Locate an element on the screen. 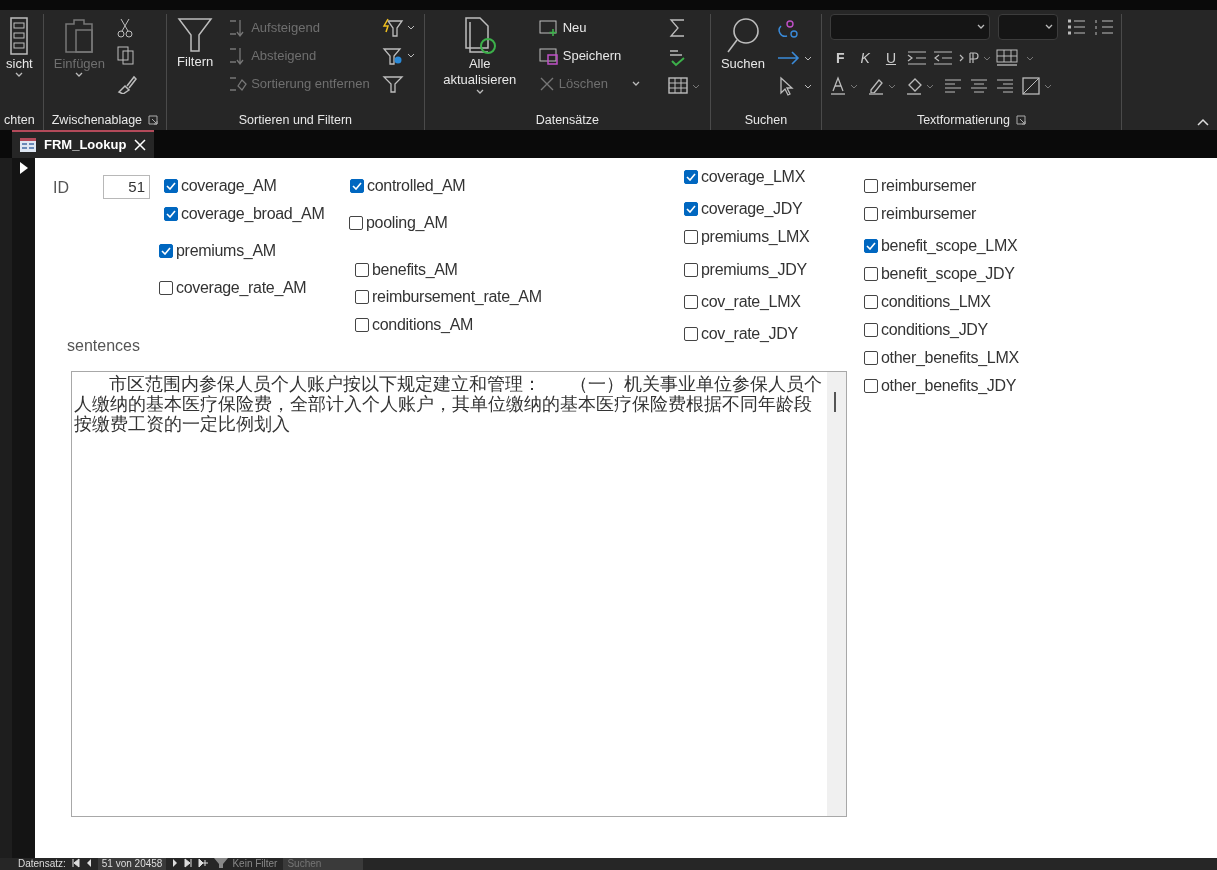 The image size is (1217, 870). previous-record-icon is located at coordinates (88, 863).